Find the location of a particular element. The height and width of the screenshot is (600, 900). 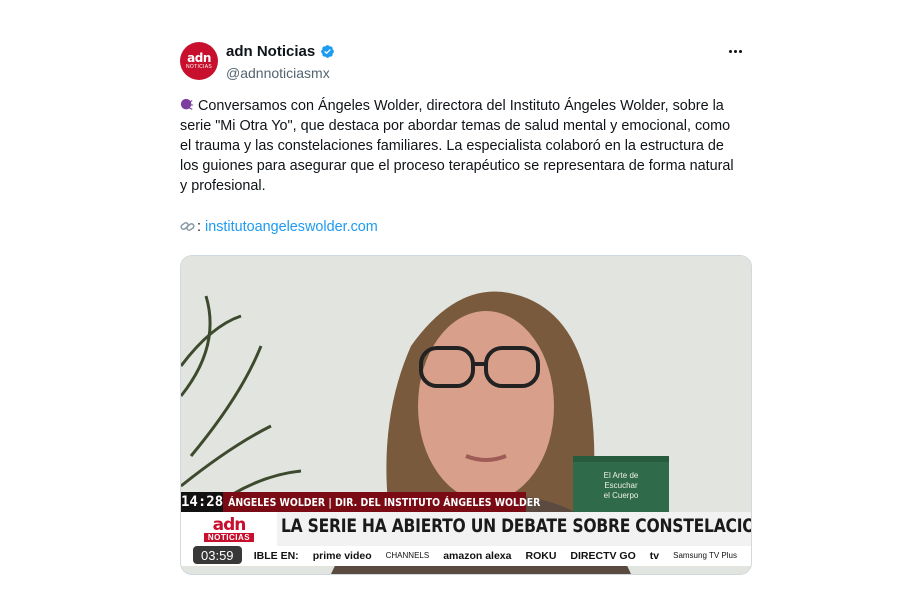

clock-time: 14:28 is located at coordinates (202, 502).